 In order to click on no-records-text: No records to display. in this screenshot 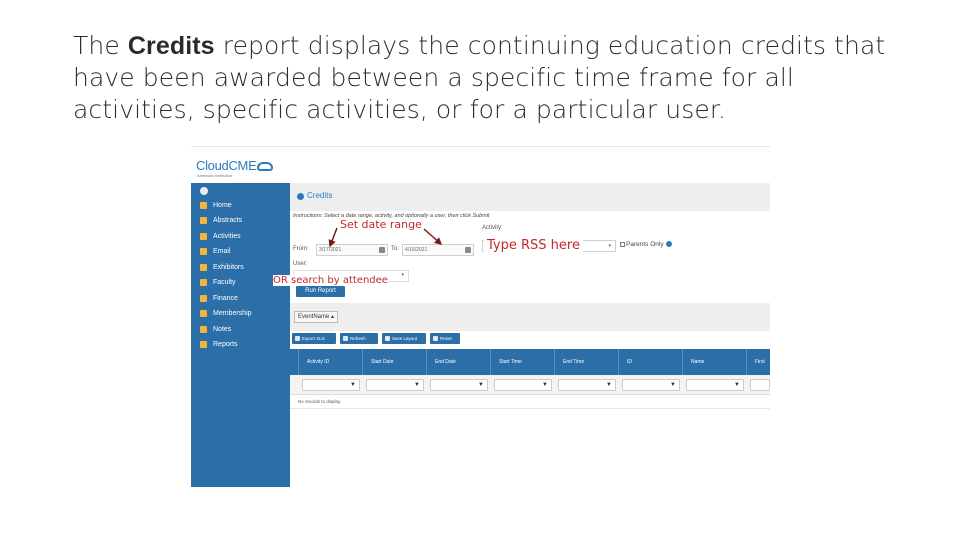, I will do `click(320, 401)`.